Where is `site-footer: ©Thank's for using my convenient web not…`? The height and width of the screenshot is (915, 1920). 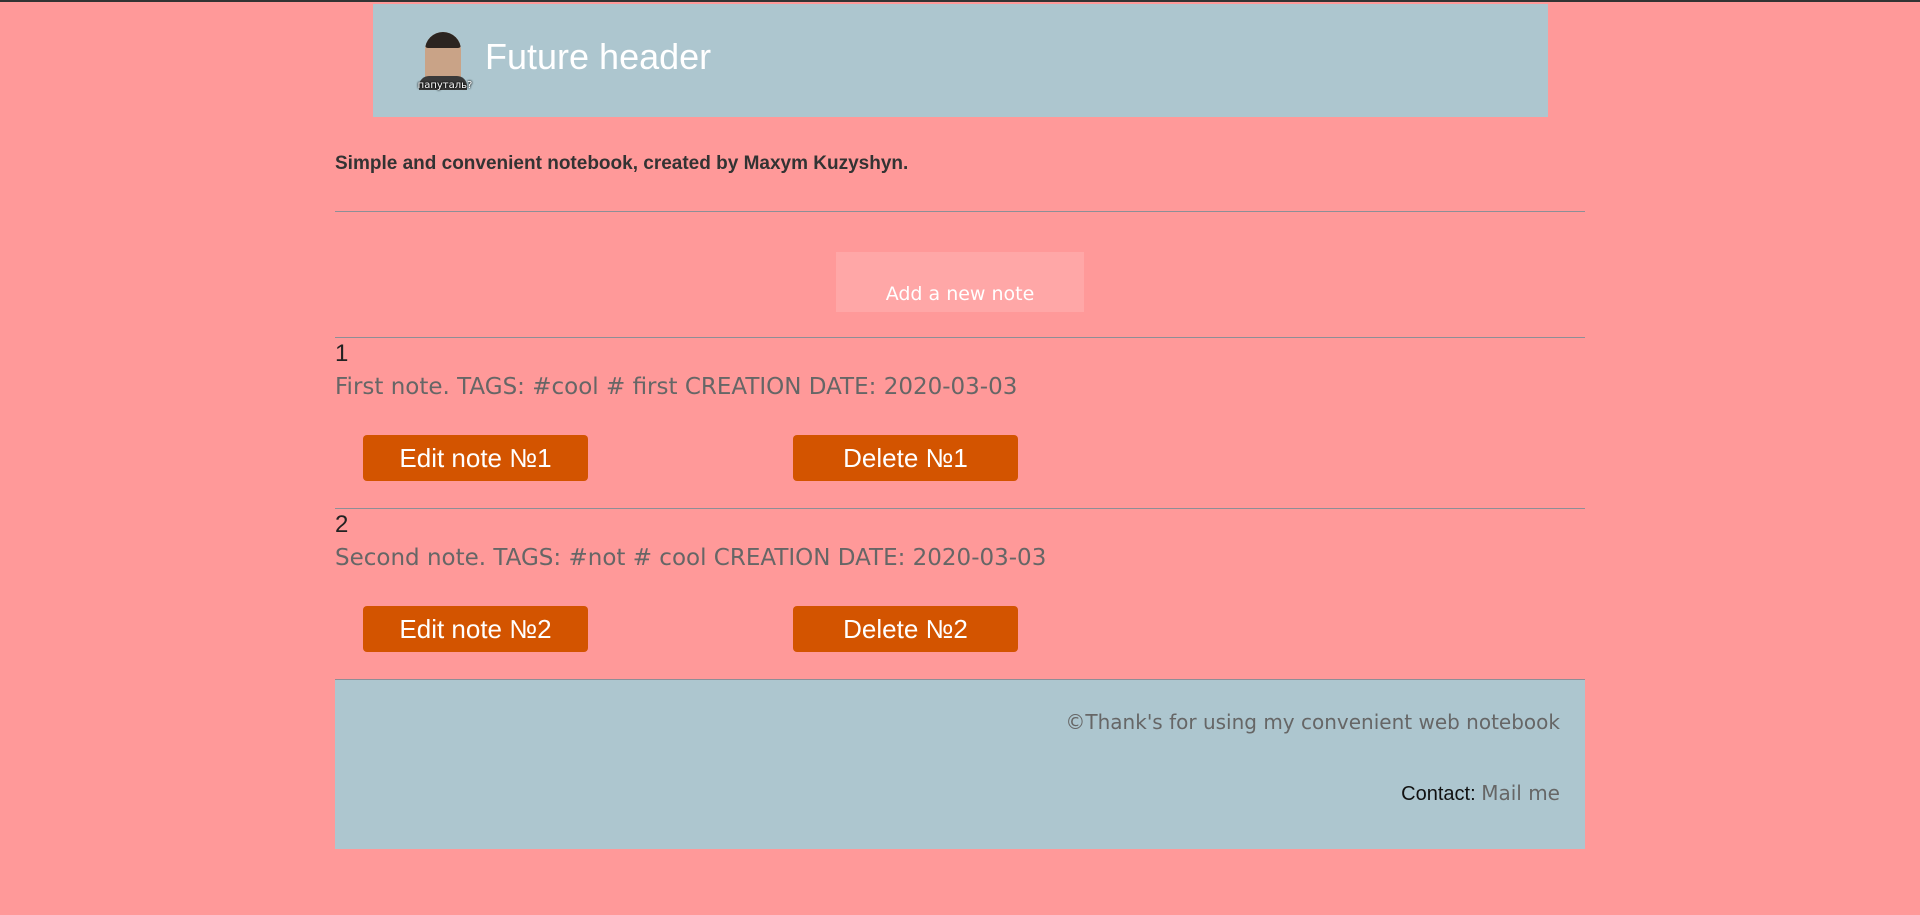 site-footer: ©Thank's for using my convenient web not… is located at coordinates (960, 764).